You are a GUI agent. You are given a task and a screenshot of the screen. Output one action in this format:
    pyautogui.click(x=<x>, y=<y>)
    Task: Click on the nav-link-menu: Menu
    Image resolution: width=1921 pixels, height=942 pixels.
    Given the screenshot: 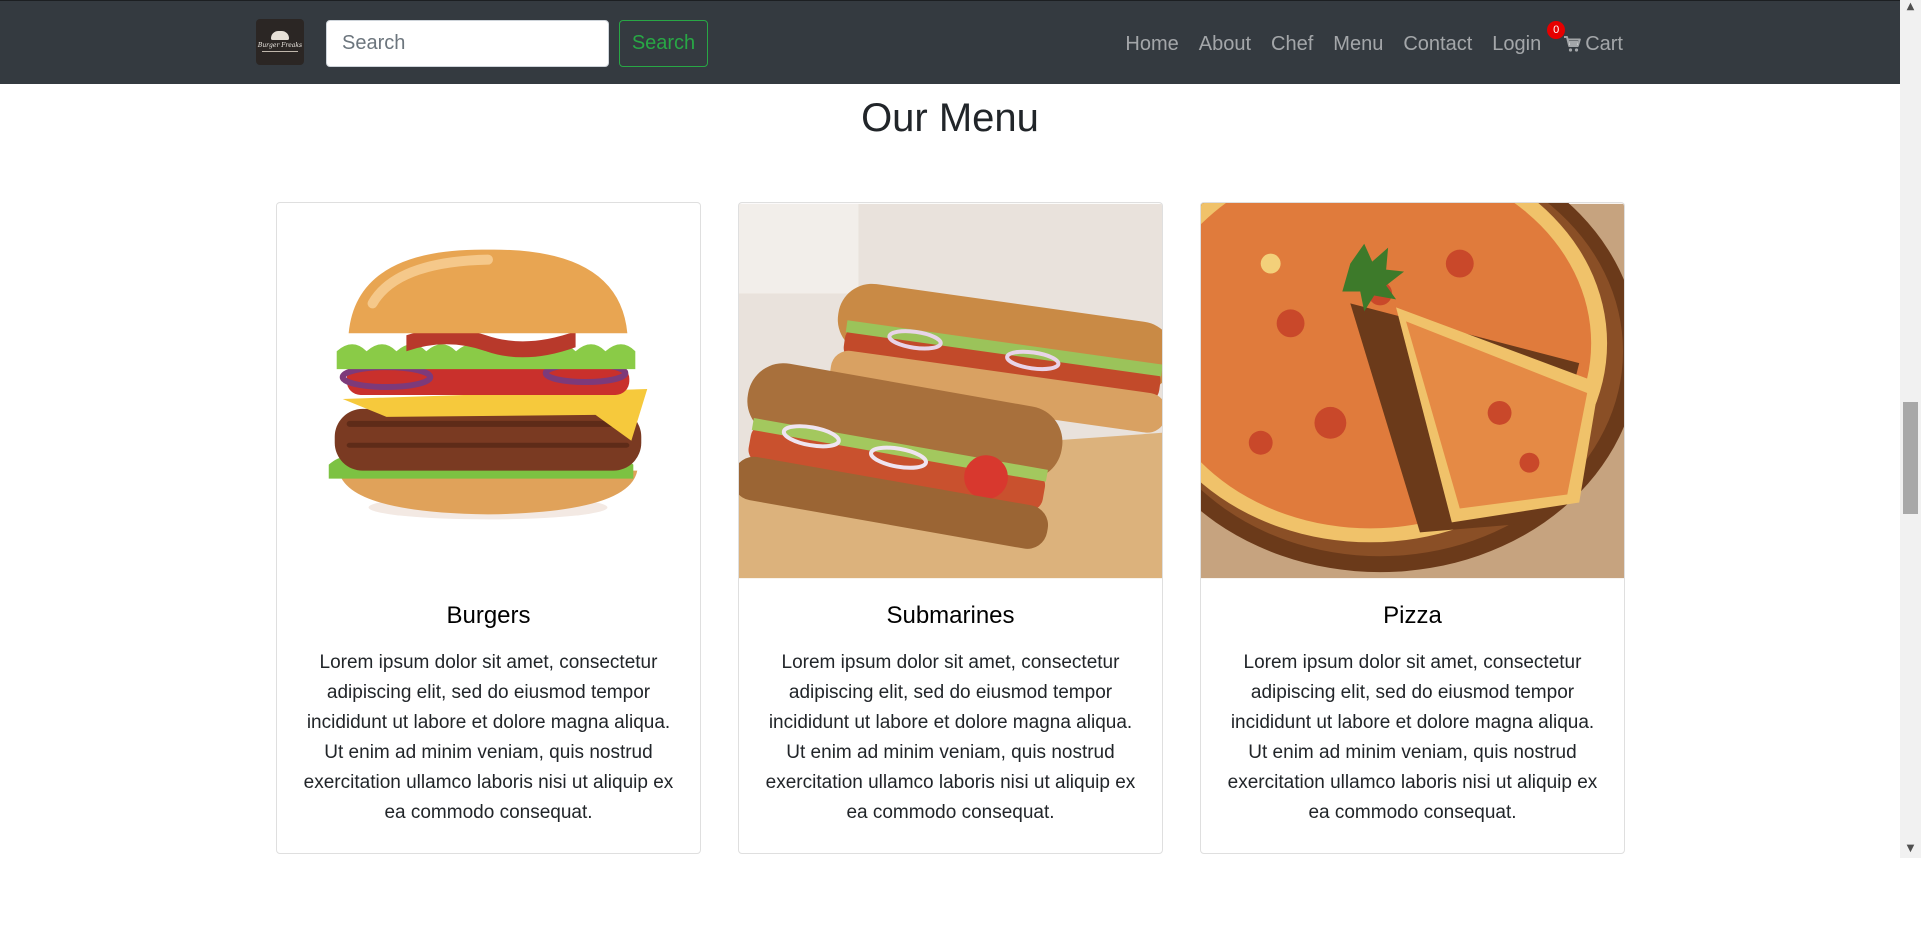 What is the action you would take?
    pyautogui.click(x=1358, y=44)
    